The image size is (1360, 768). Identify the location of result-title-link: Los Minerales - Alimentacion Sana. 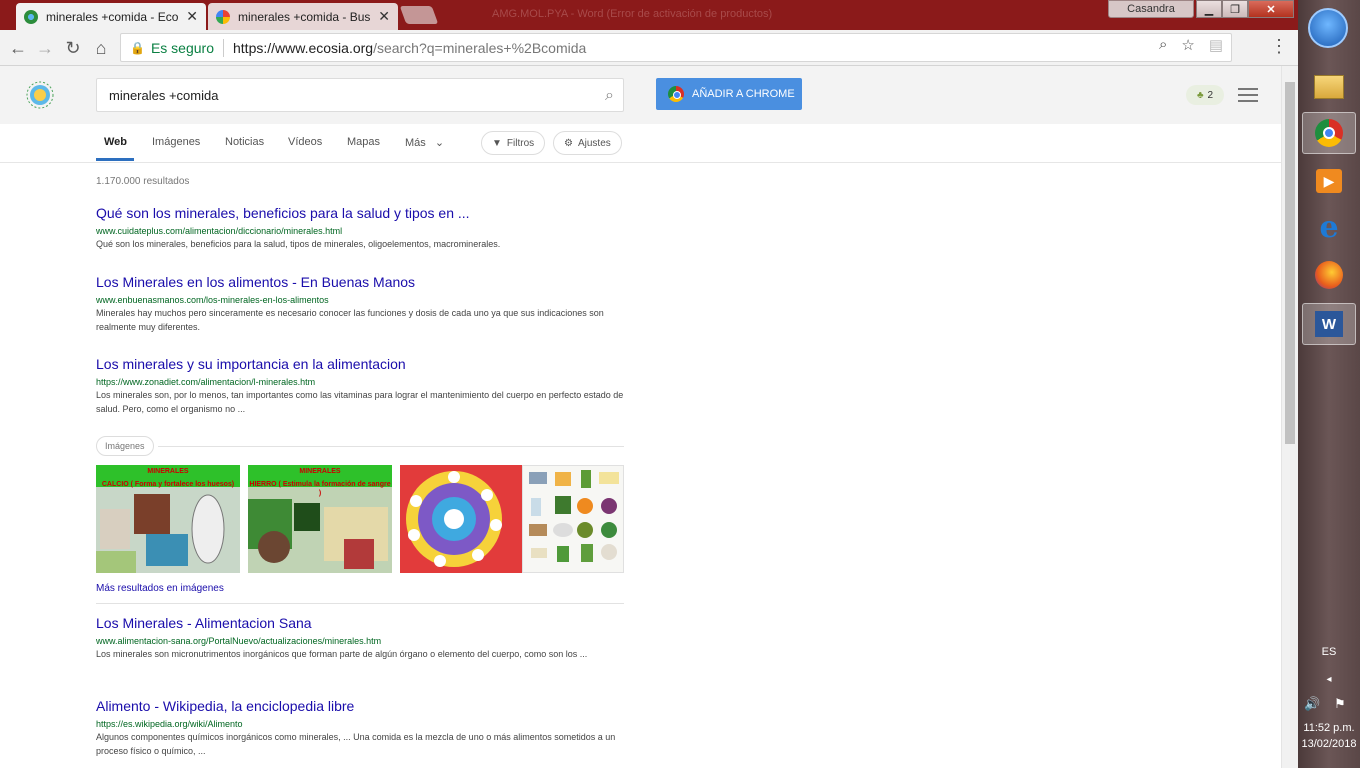
(361, 623).